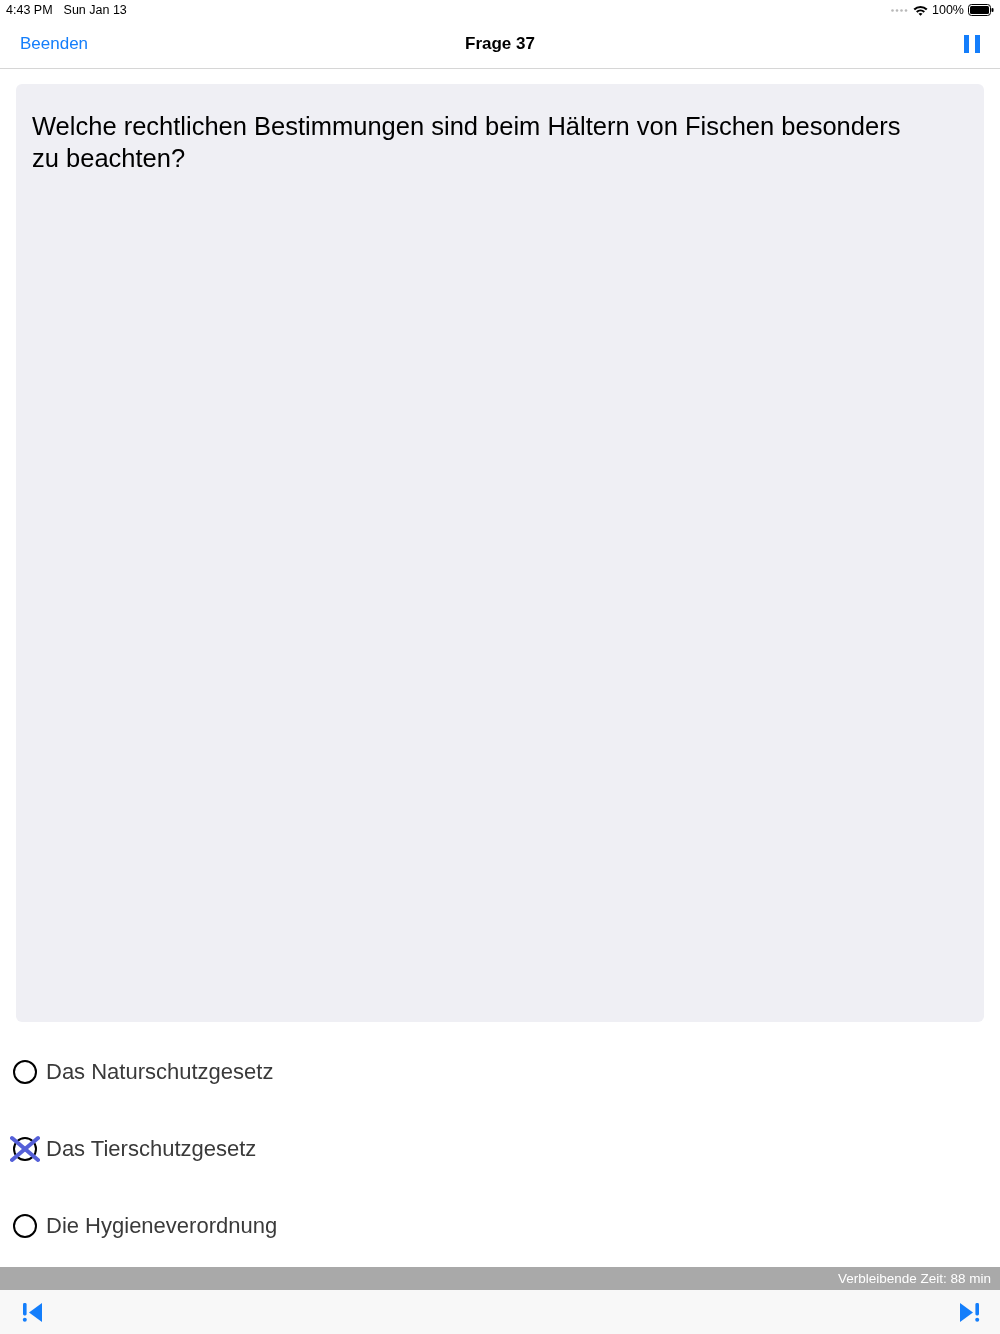 The width and height of the screenshot is (1000, 1334). Describe the element at coordinates (500, 44) in the screenshot. I see `screen-title: Frage 37` at that location.